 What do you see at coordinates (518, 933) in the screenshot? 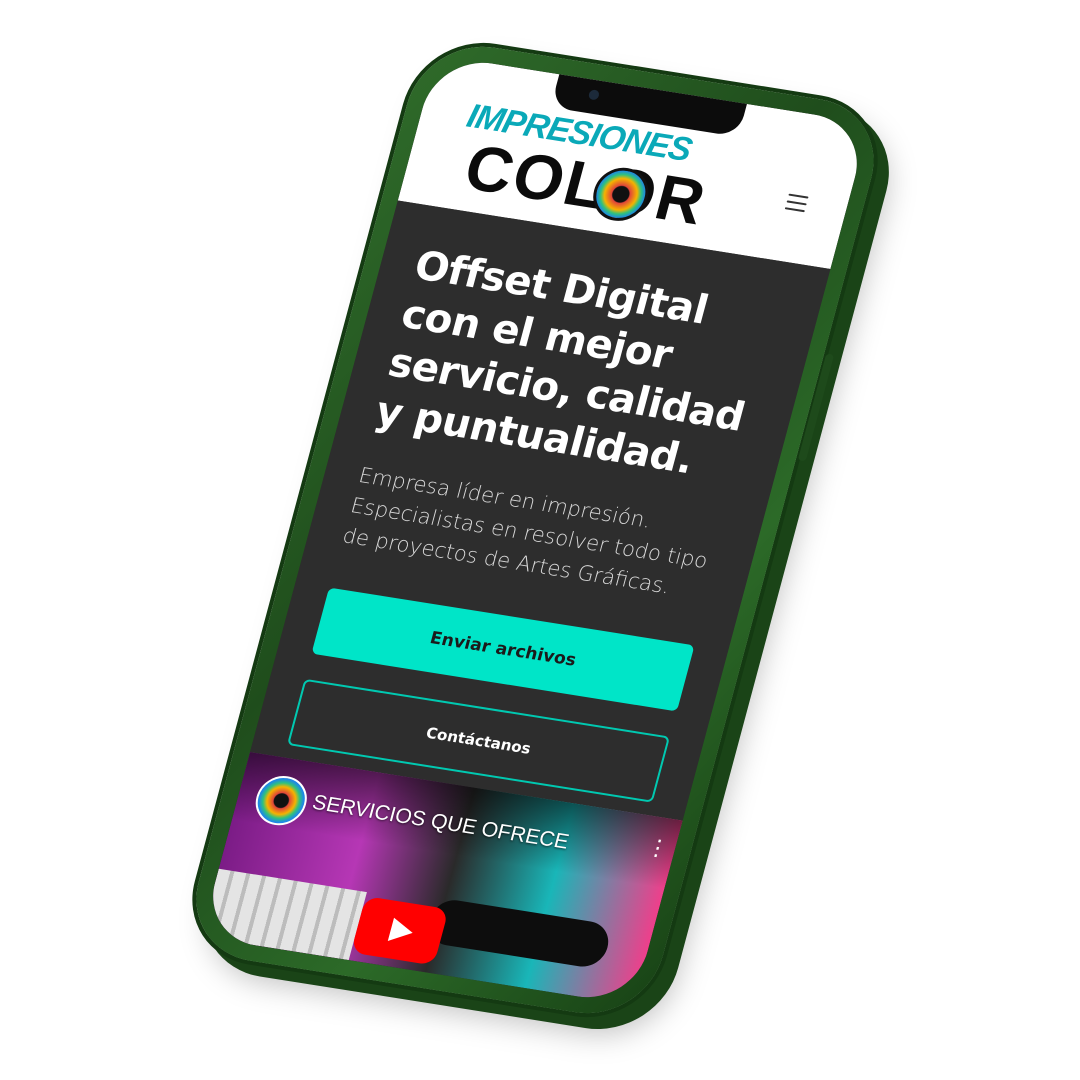
I see `video-thumbnail-roll` at bounding box center [518, 933].